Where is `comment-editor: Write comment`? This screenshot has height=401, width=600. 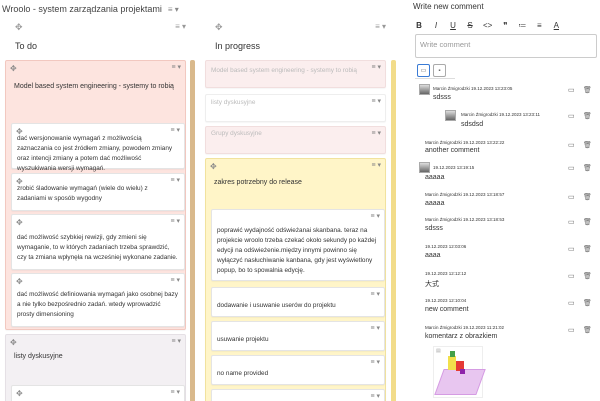
comment-editor: Write comment is located at coordinates (506, 46).